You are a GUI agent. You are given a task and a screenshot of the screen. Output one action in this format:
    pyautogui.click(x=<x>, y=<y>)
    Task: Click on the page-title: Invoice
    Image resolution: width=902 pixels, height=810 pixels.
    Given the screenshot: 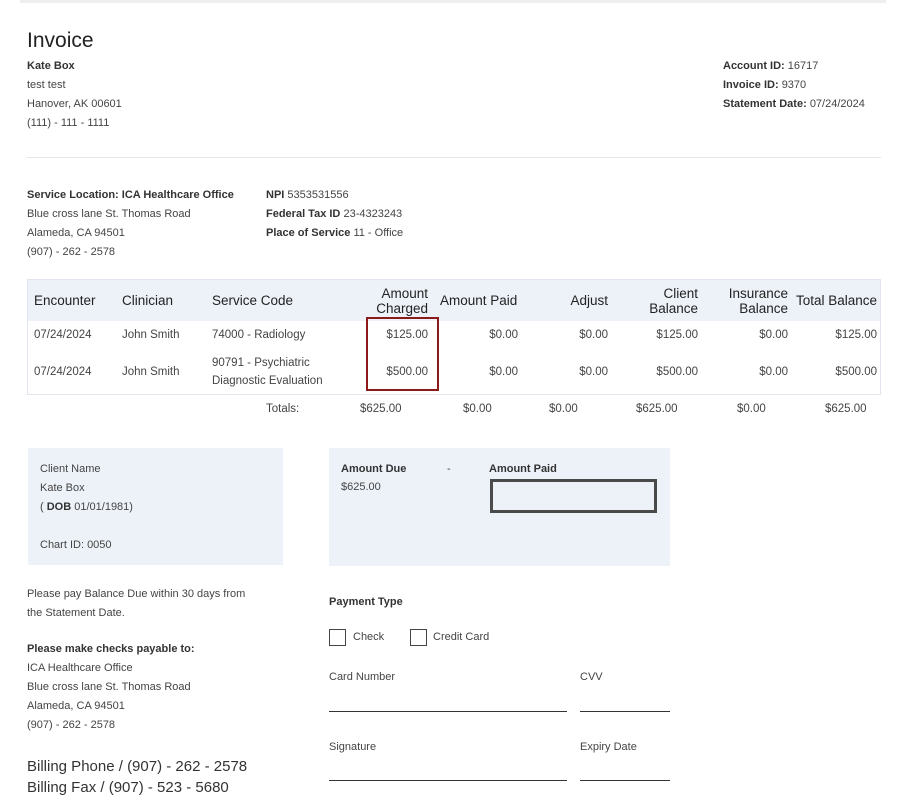 What is the action you would take?
    pyautogui.click(x=60, y=40)
    